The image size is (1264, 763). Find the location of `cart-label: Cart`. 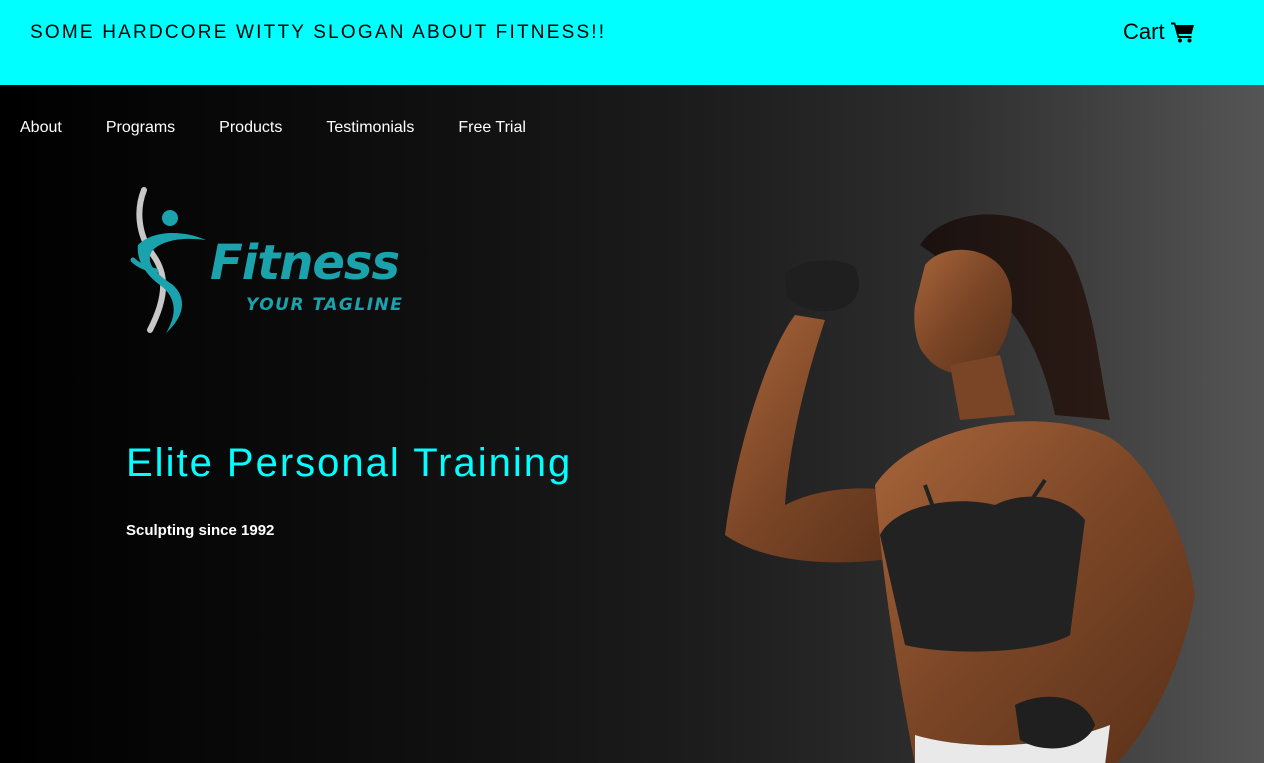

cart-label: Cart is located at coordinates (1144, 31).